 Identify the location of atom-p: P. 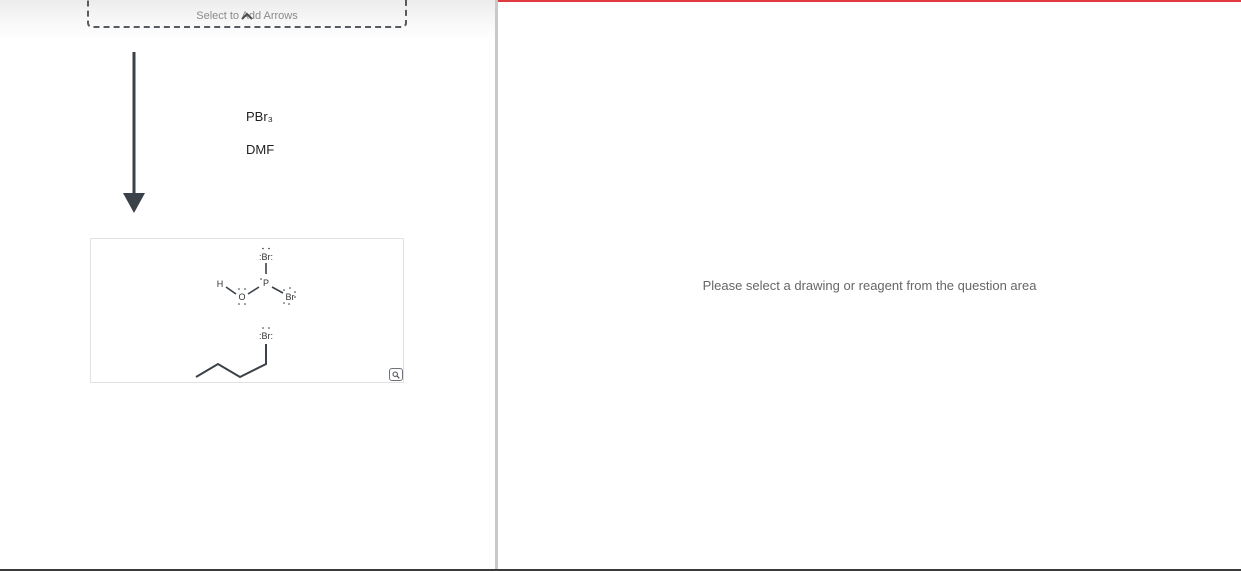
(266, 283).